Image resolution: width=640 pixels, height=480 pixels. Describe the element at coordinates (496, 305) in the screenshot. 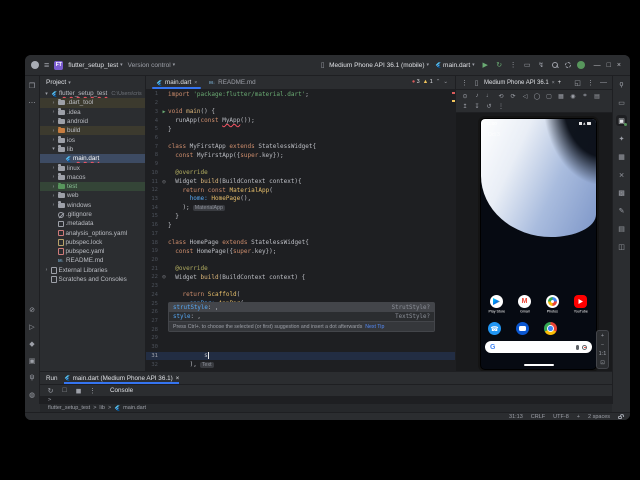

I see `app-play-store: Play Store` at that location.